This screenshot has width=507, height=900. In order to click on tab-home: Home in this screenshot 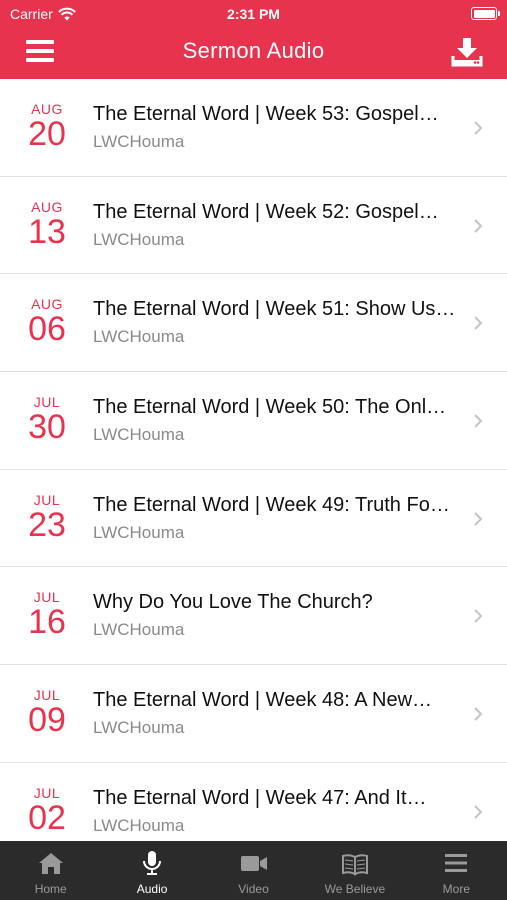, I will do `click(50, 870)`.